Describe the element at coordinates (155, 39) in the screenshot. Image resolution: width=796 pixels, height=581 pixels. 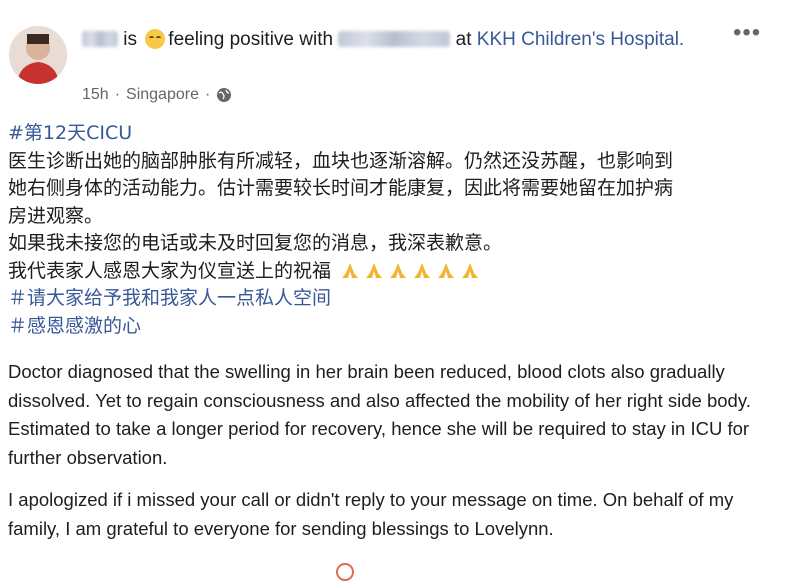
I see `smiling-face-icon` at that location.